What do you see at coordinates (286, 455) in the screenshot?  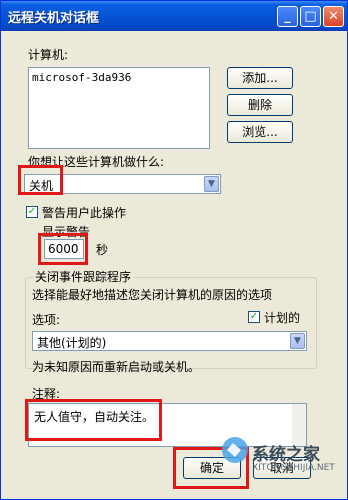 I see `watermark-brand: 系统之家` at bounding box center [286, 455].